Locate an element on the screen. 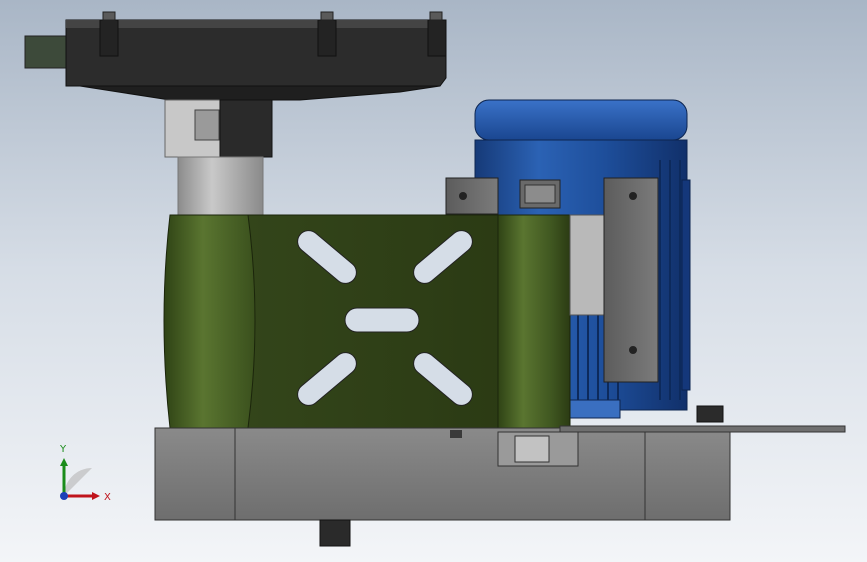 The height and width of the screenshot is (562, 867). x-axis-label: X is located at coordinates (107, 497).